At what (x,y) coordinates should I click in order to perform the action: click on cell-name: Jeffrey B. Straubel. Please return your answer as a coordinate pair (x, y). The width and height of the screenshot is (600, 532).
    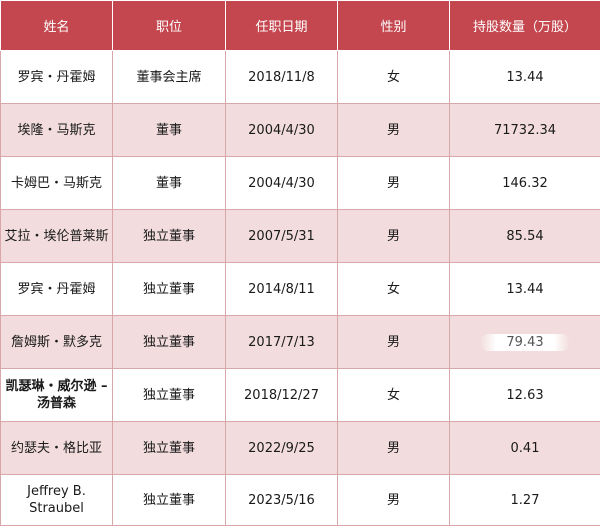
    Looking at the image, I should click on (56, 500).